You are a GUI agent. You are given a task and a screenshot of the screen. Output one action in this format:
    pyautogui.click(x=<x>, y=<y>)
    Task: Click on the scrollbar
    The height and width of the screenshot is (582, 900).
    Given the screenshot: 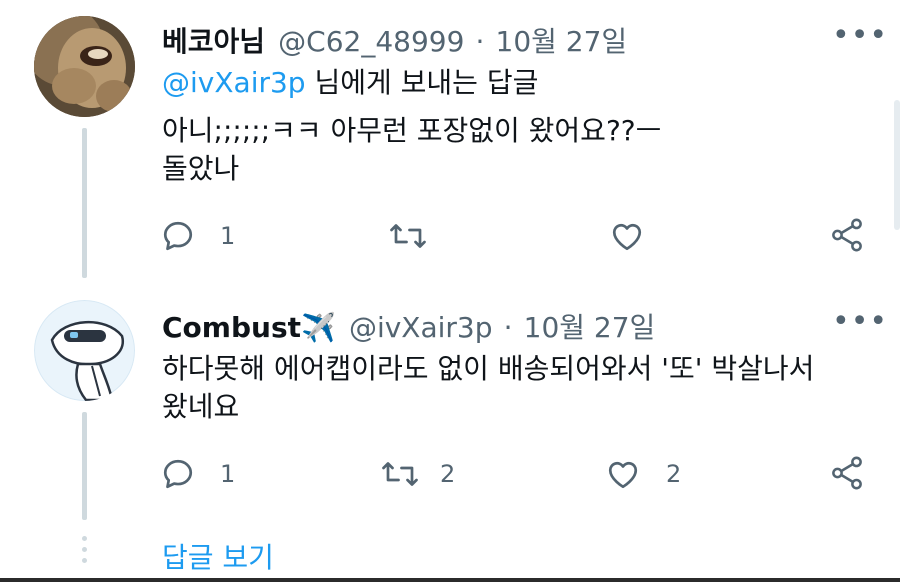 What is the action you would take?
    pyautogui.click(x=897, y=165)
    